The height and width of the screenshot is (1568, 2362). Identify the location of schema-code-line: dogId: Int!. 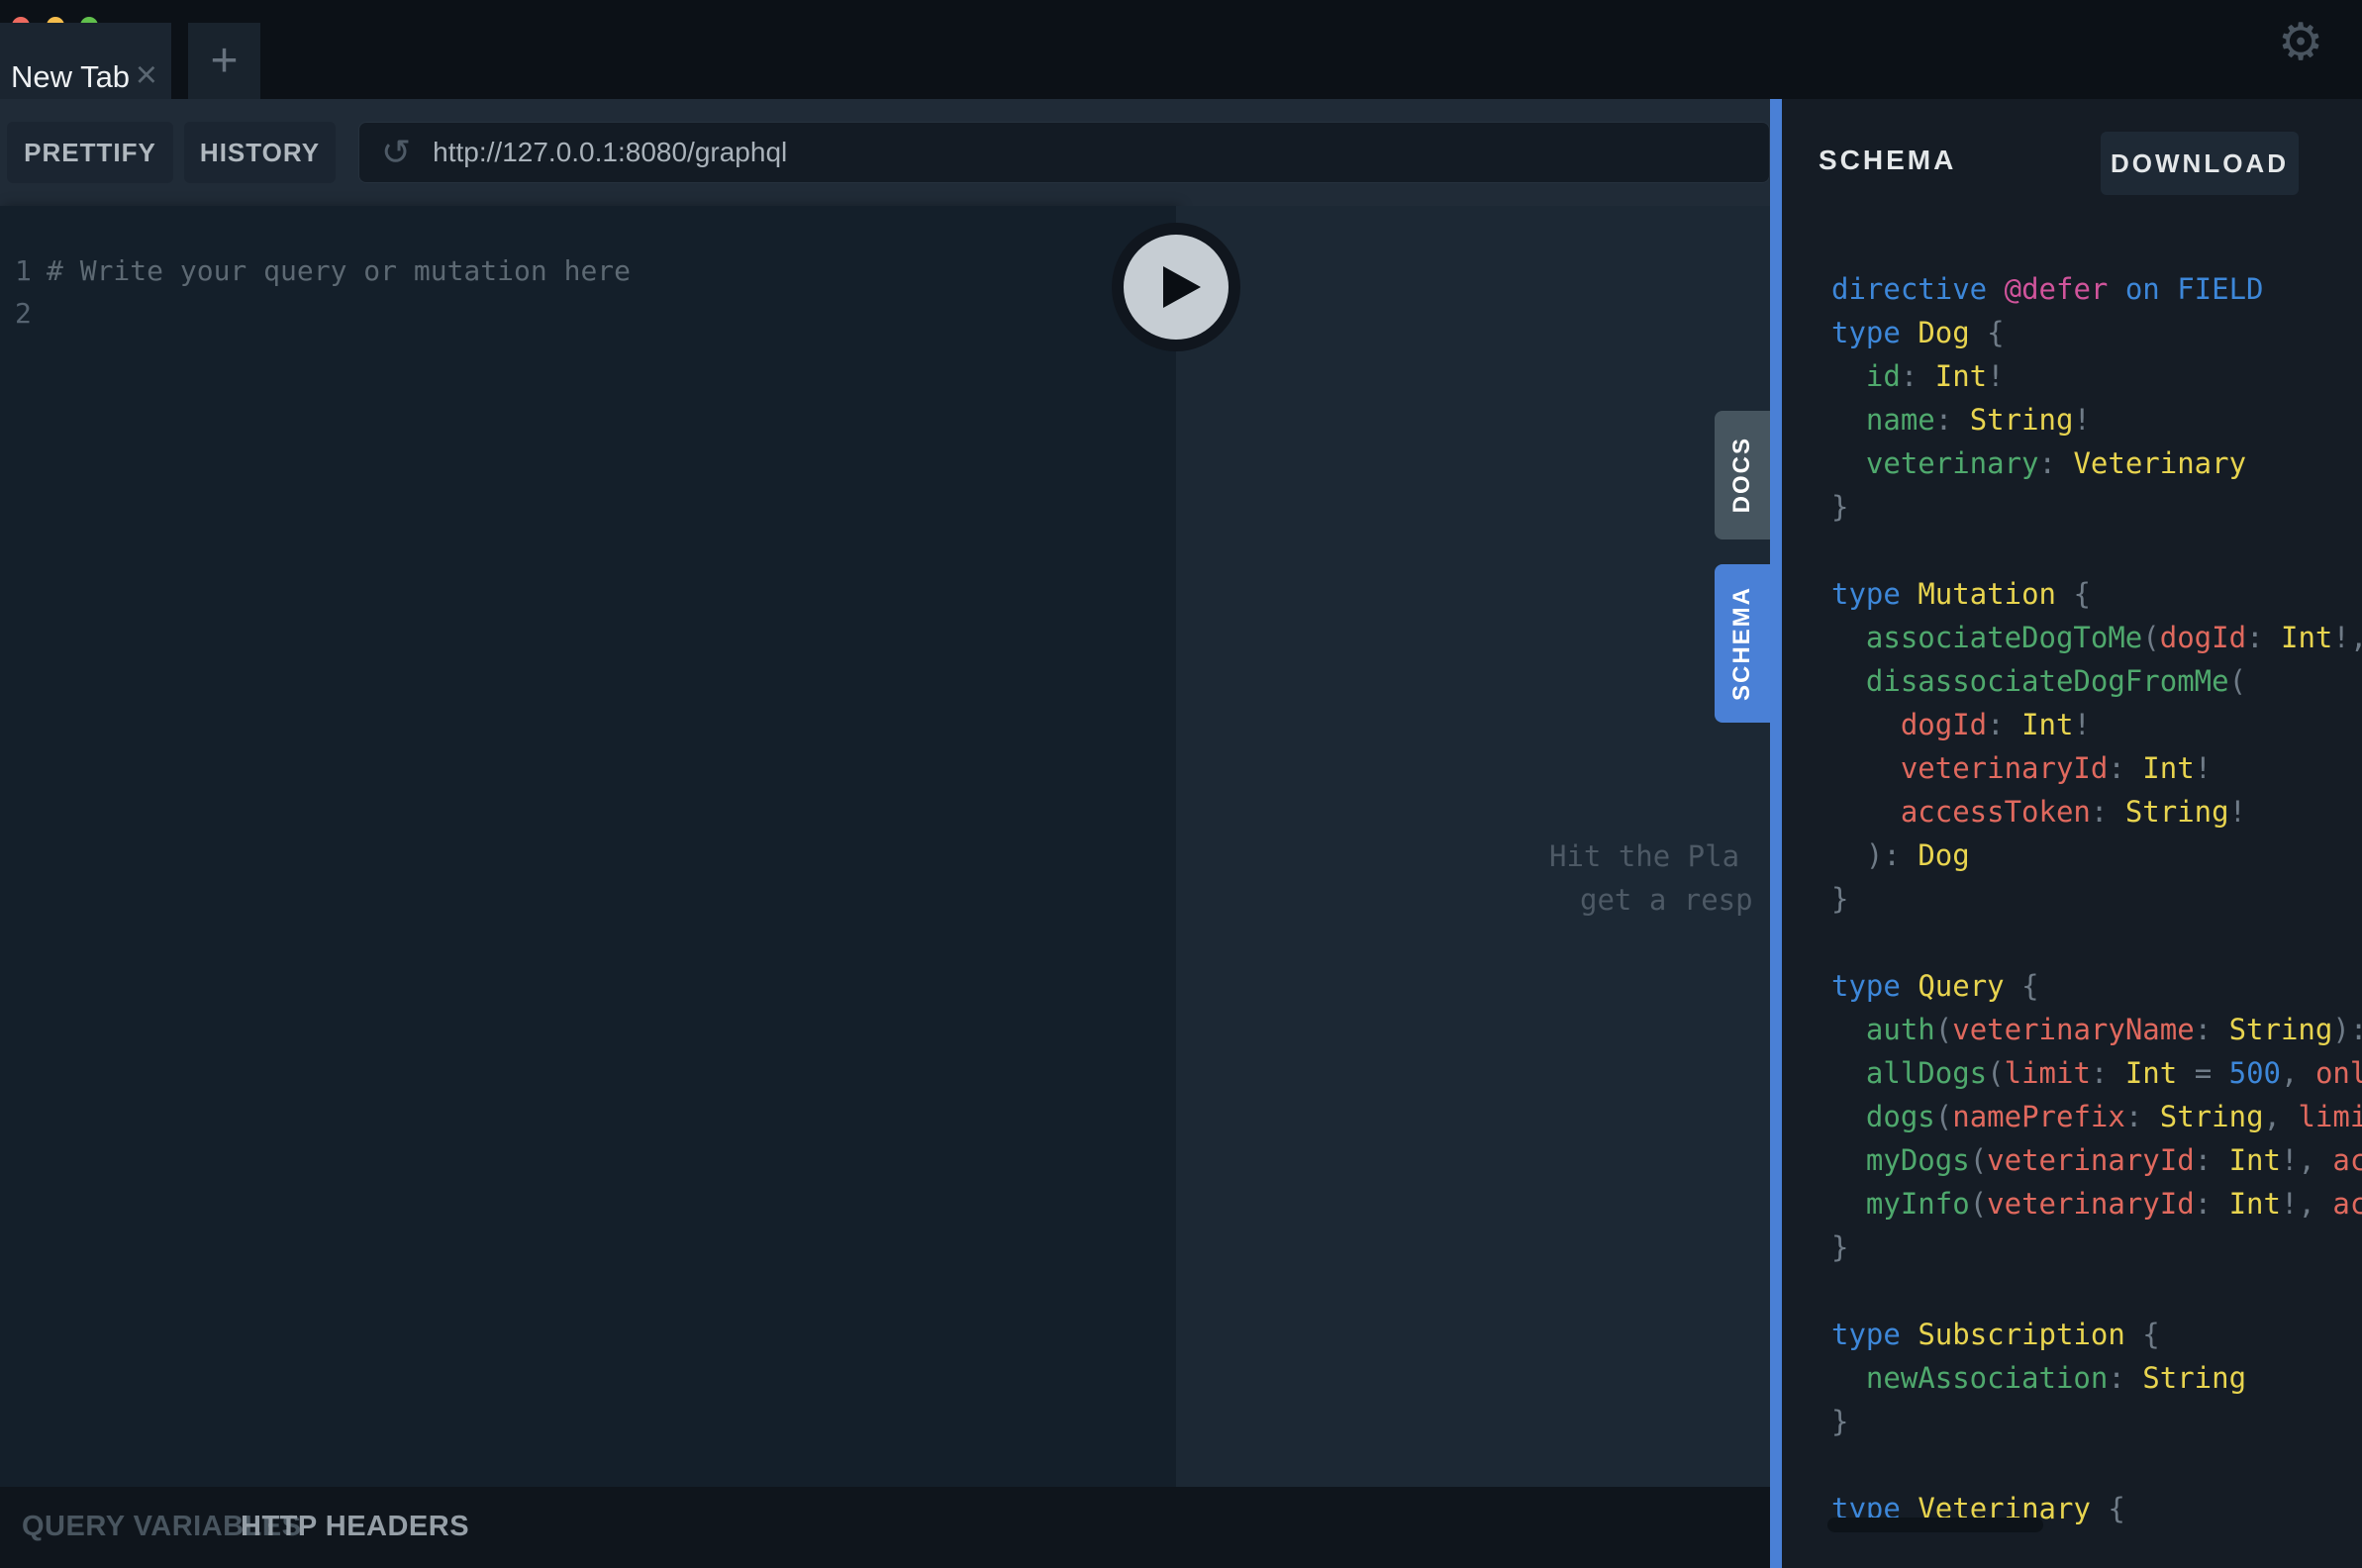
(1961, 724).